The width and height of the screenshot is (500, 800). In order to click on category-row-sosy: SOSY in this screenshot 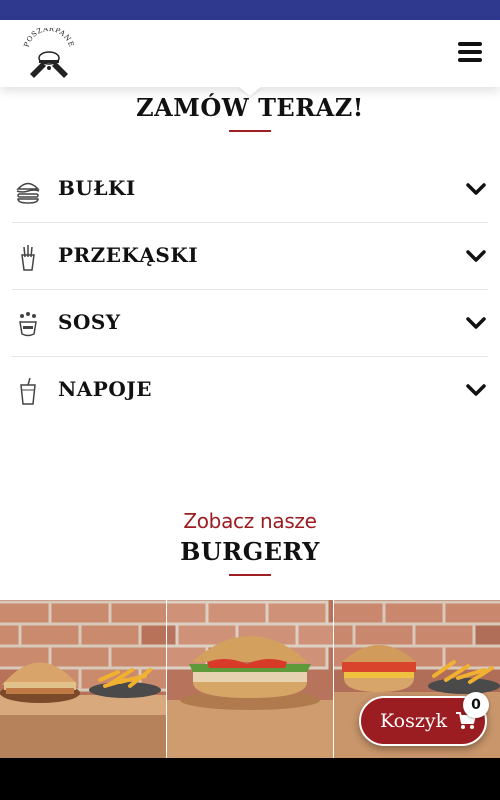, I will do `click(250, 323)`.